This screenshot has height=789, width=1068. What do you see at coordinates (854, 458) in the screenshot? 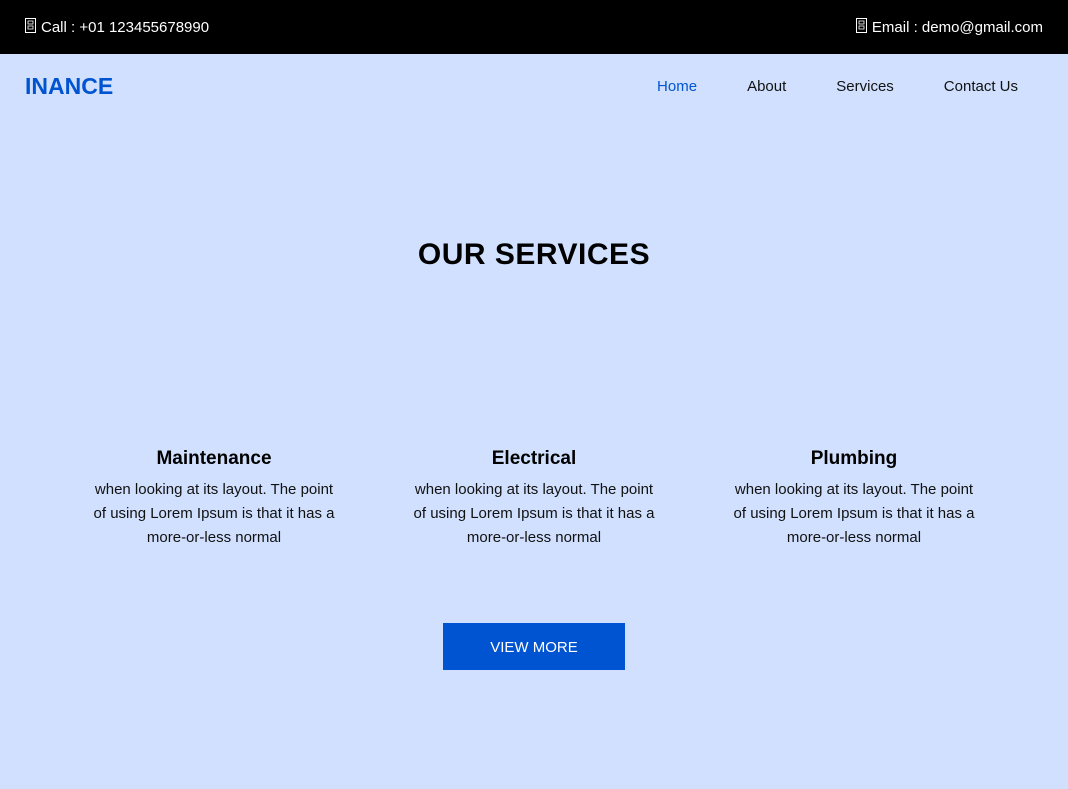
I see `service-name: Plumbing` at bounding box center [854, 458].